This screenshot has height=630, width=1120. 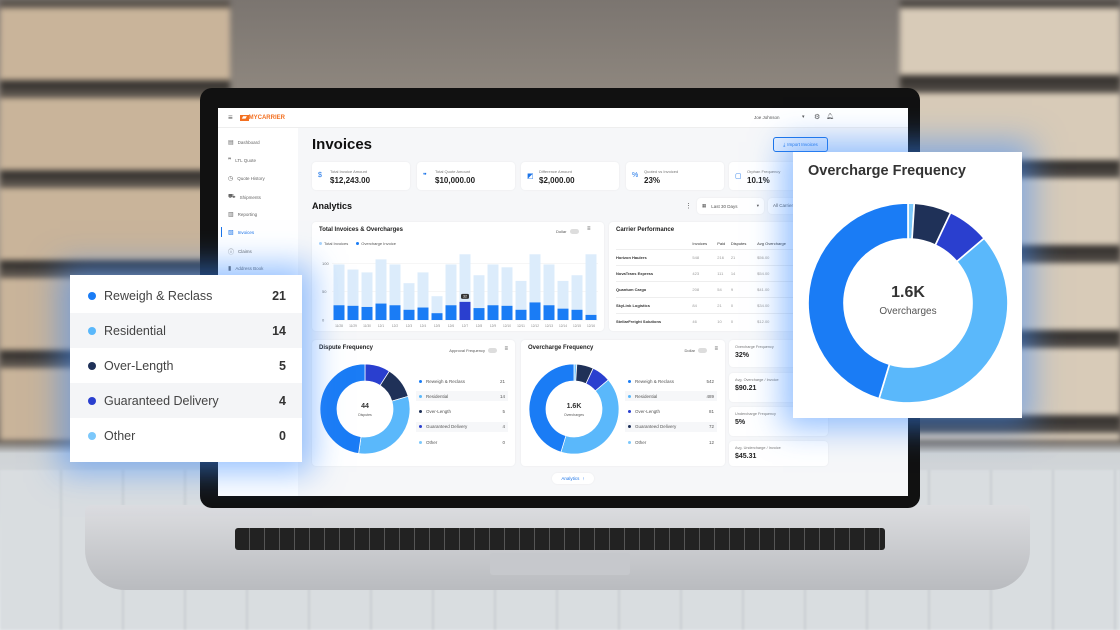 I want to click on overlay-legend-item: Guaranteed Delivery 4, so click(x=186, y=400).